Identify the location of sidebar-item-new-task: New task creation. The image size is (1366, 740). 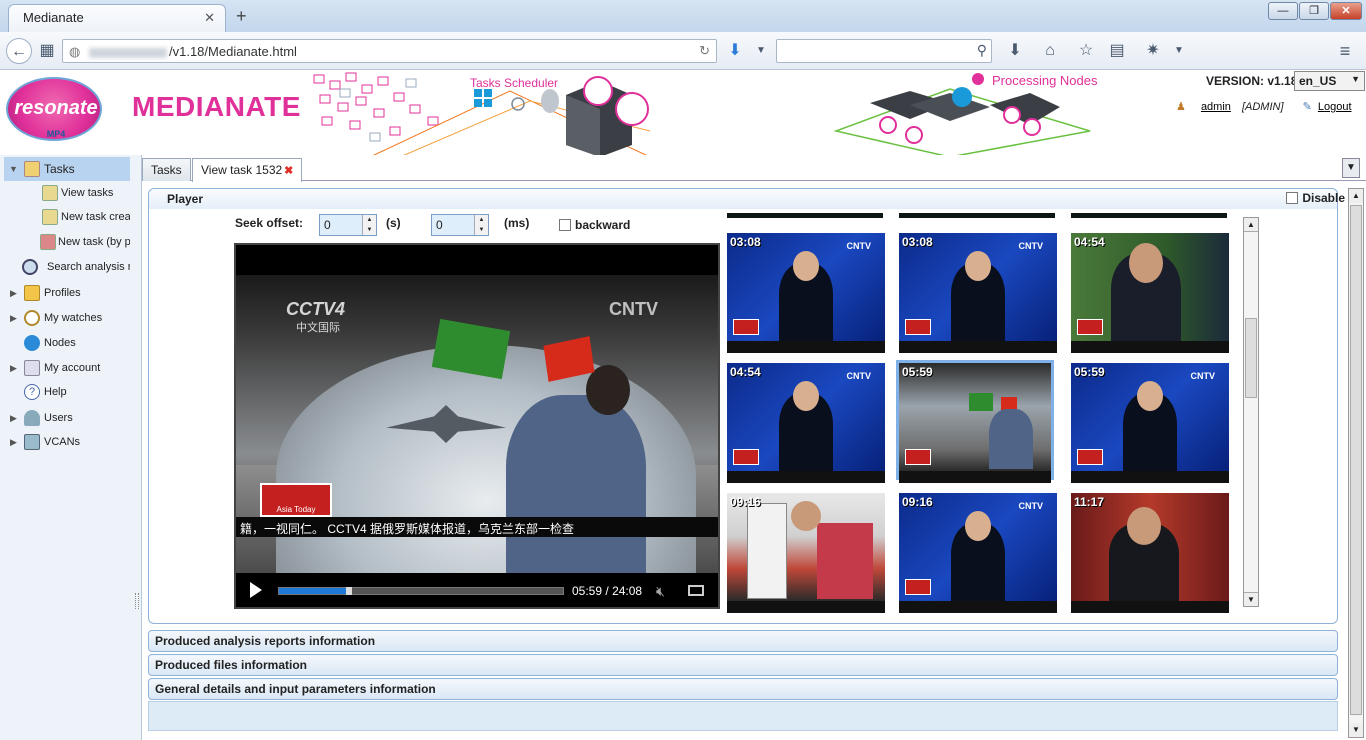
(65, 217).